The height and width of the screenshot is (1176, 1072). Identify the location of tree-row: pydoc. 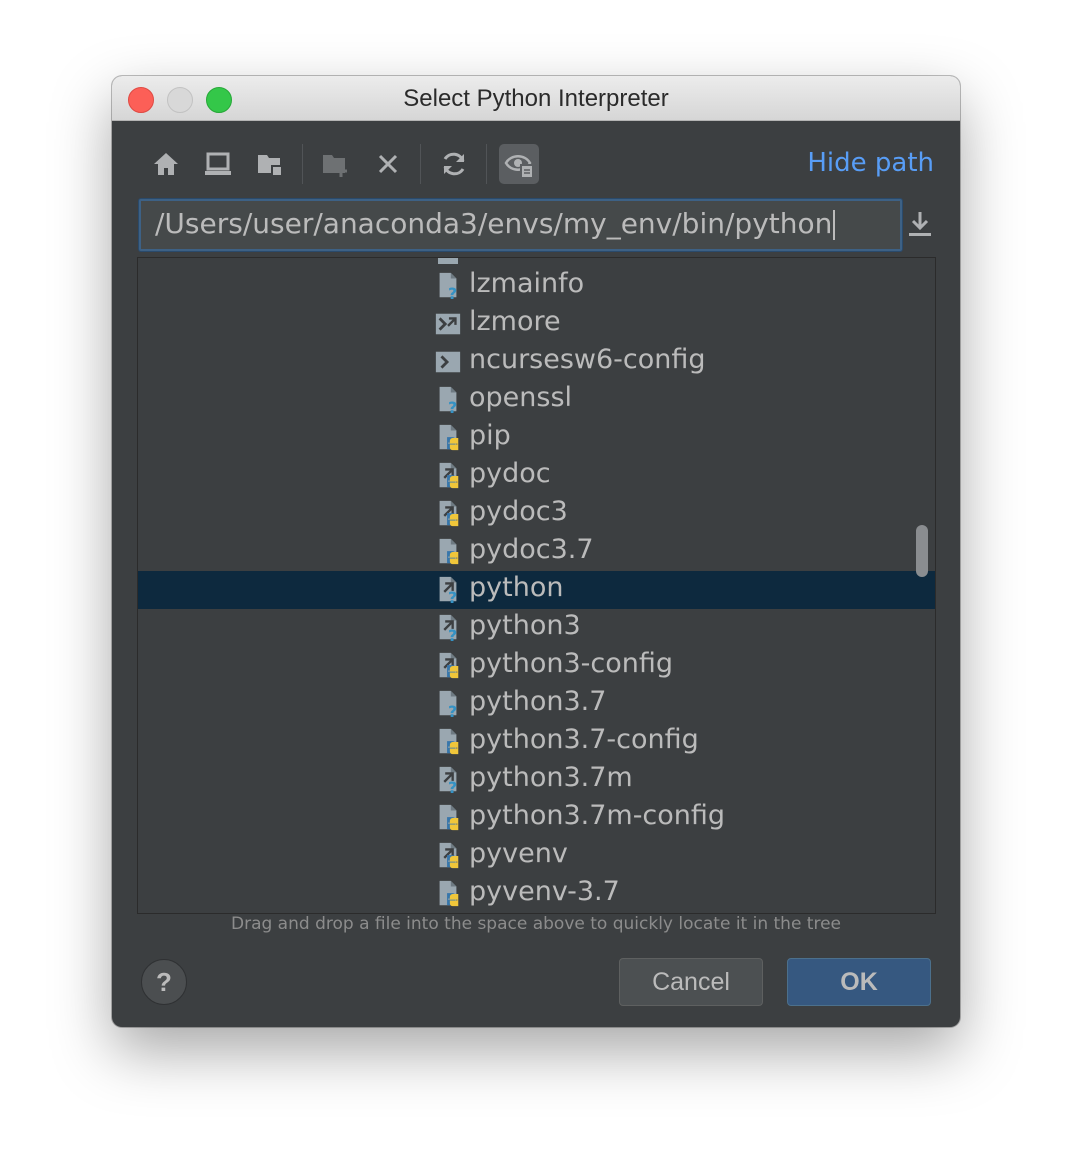
(536, 476).